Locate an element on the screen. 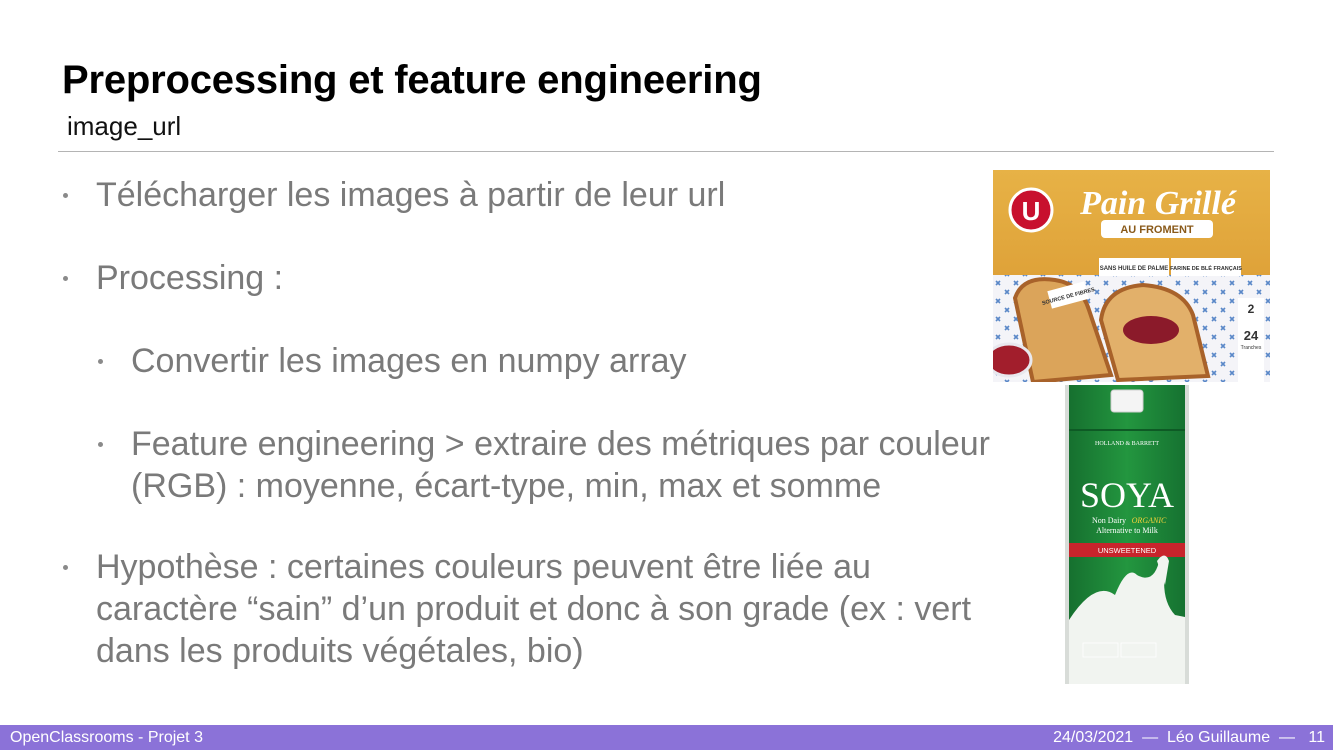  pack-count: 2 is located at coordinates (1251, 309).